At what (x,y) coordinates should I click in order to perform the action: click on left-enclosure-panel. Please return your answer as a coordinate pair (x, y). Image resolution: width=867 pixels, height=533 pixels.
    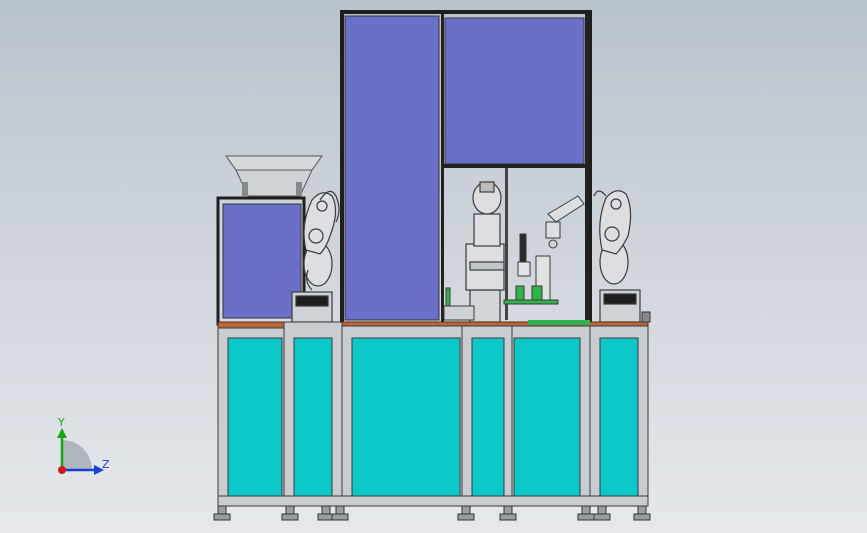
    Looking at the image, I should click on (262, 261).